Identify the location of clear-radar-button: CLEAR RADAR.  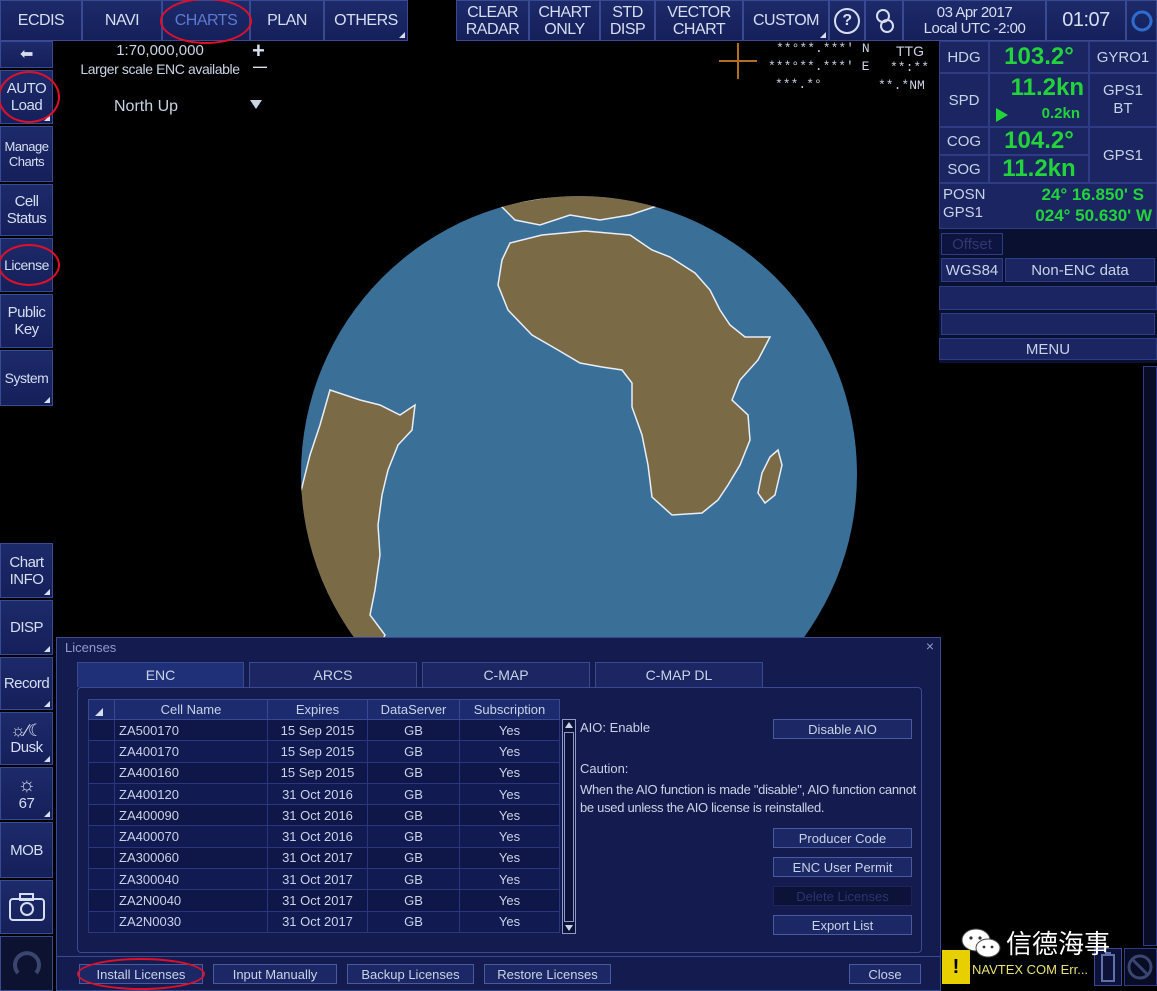
(492, 20).